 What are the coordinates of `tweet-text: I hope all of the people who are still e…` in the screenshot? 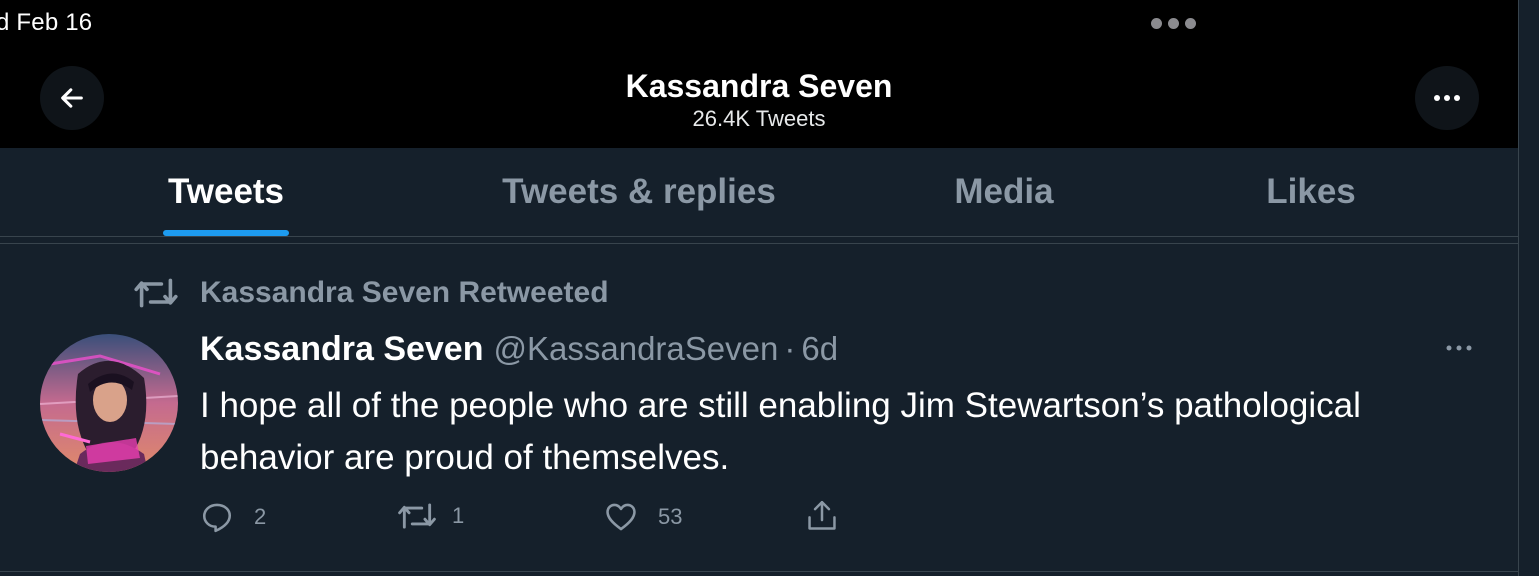 It's located at (780, 431).